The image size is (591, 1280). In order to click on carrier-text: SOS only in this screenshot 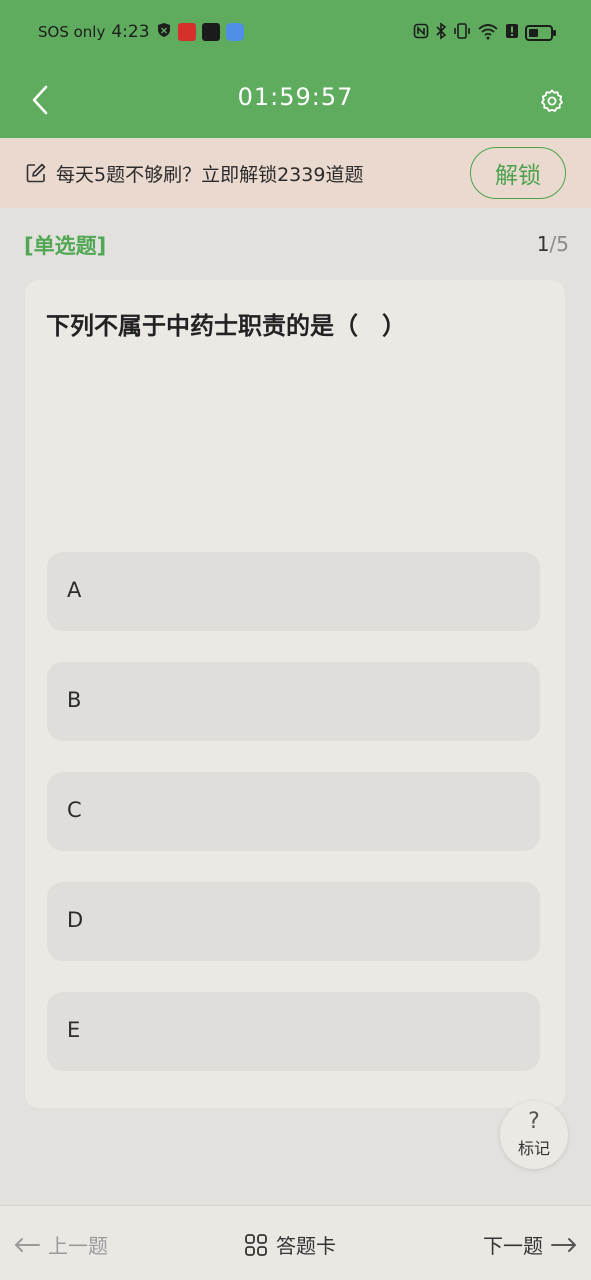, I will do `click(72, 32)`.